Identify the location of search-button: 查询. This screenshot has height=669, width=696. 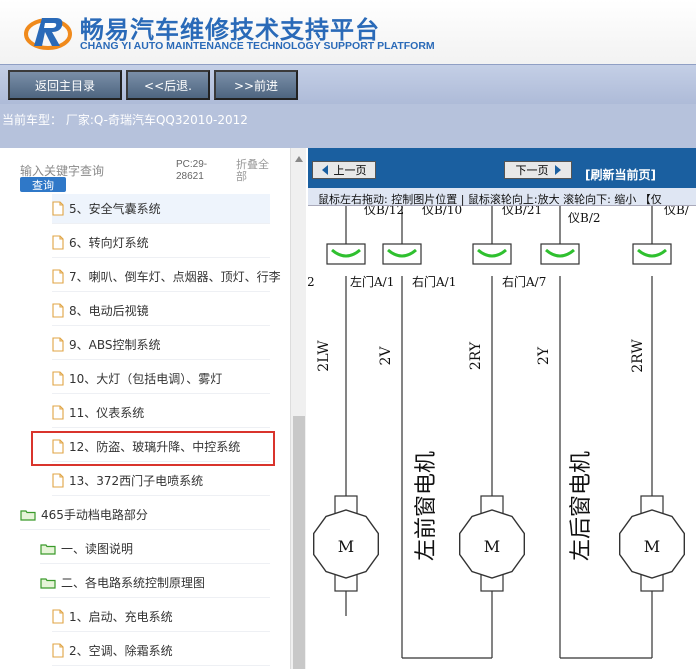
(43, 184).